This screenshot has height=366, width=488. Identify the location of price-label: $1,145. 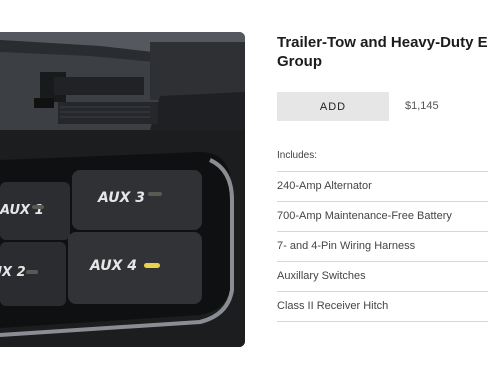
(422, 106).